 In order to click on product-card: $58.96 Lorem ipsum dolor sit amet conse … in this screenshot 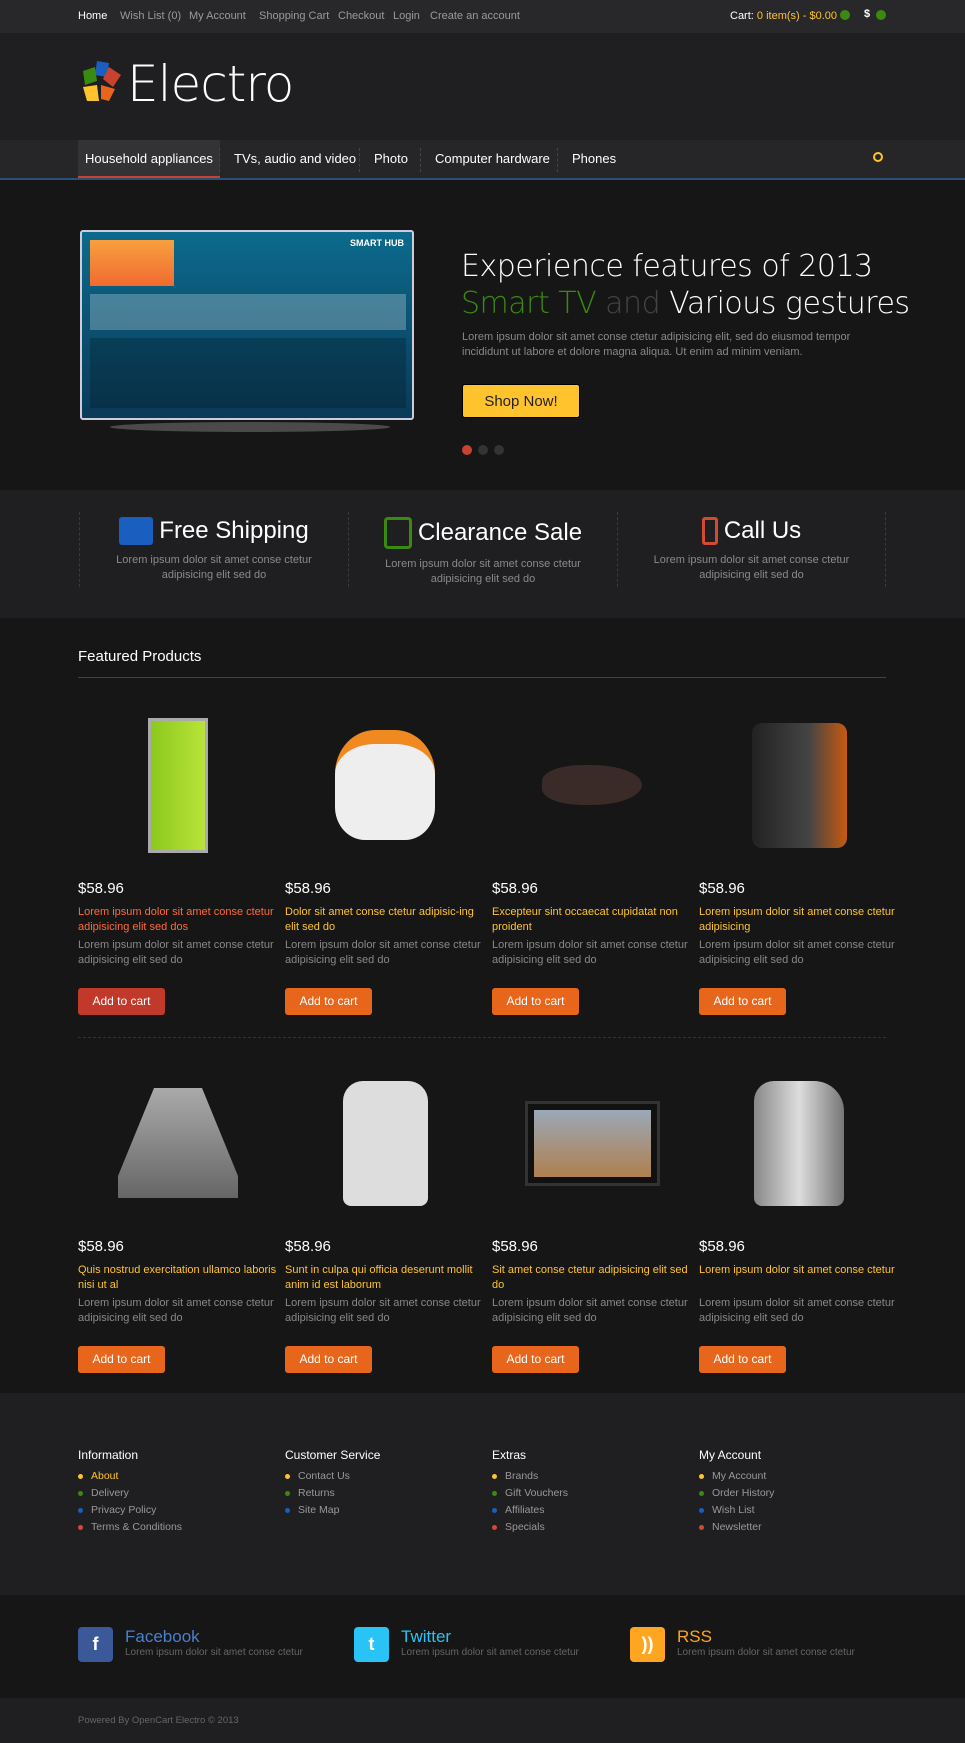, I will do `click(799, 1220)`.